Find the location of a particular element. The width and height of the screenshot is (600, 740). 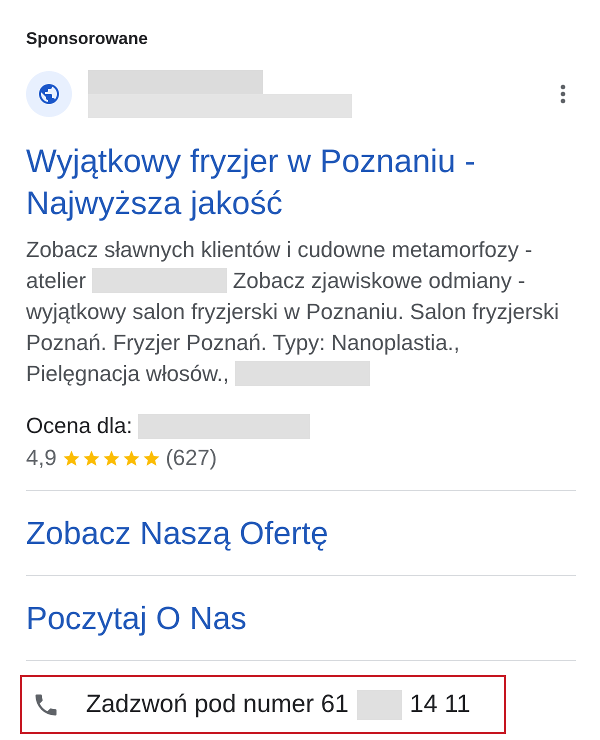

description-text: wyjątkowy salon fryzjerski w Poznaniu. Salon fryzjerski is located at coordinates (293, 312).